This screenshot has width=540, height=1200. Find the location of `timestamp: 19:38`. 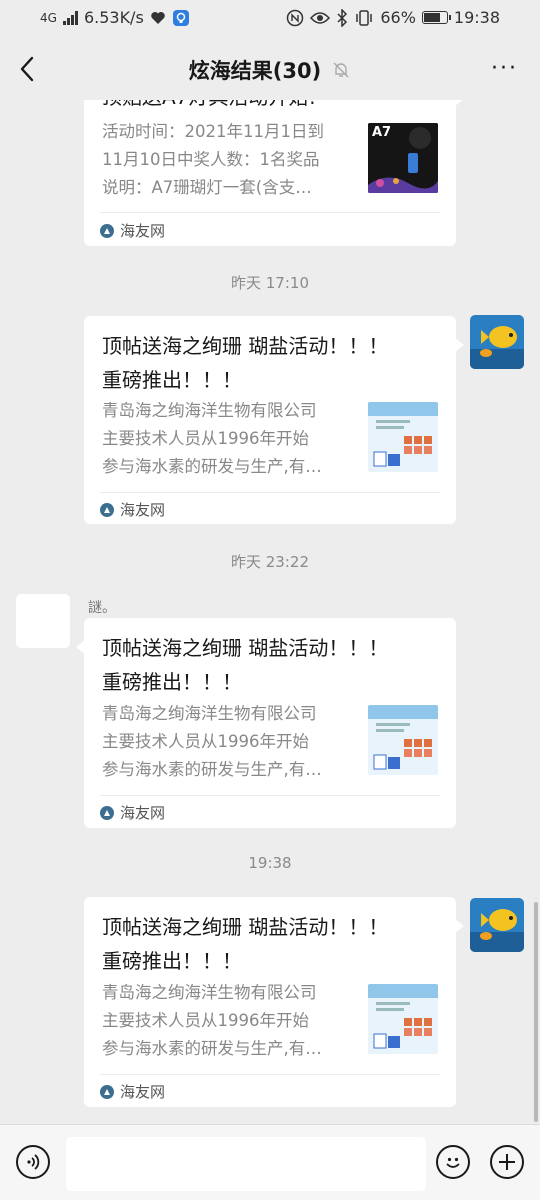

timestamp: 19:38 is located at coordinates (270, 863).